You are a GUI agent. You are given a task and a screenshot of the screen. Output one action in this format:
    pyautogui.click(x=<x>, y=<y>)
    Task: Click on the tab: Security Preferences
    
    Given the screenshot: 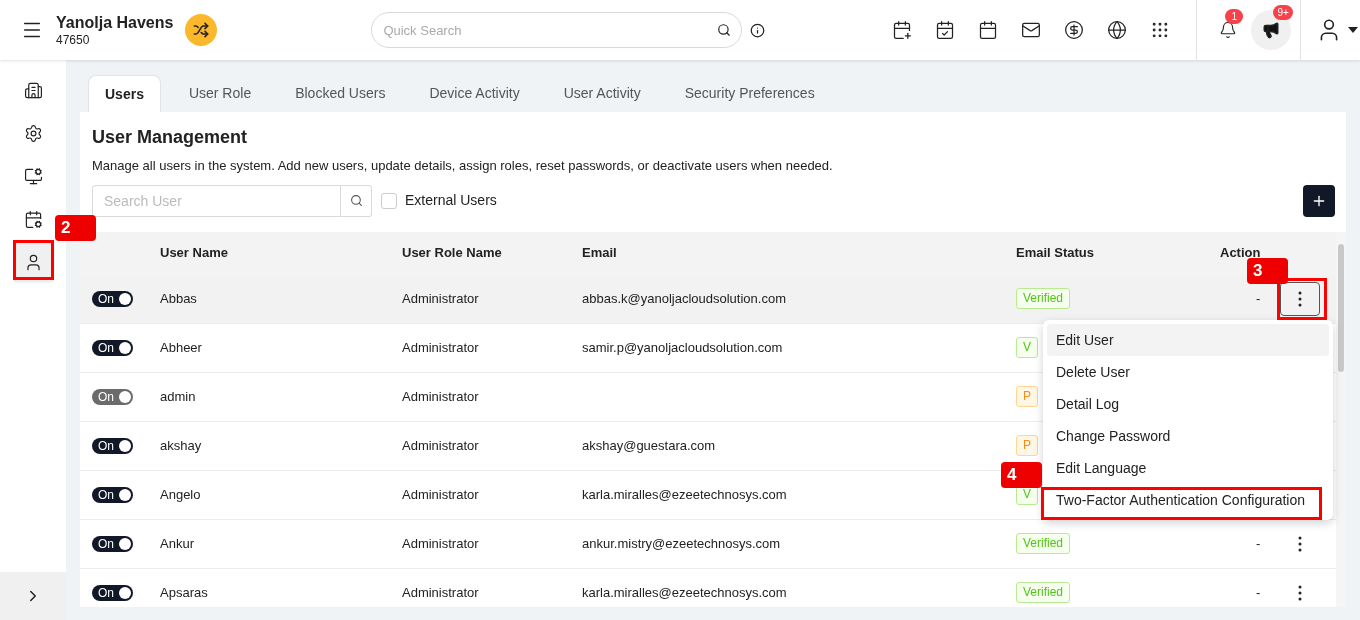 What is the action you would take?
    pyautogui.click(x=749, y=93)
    